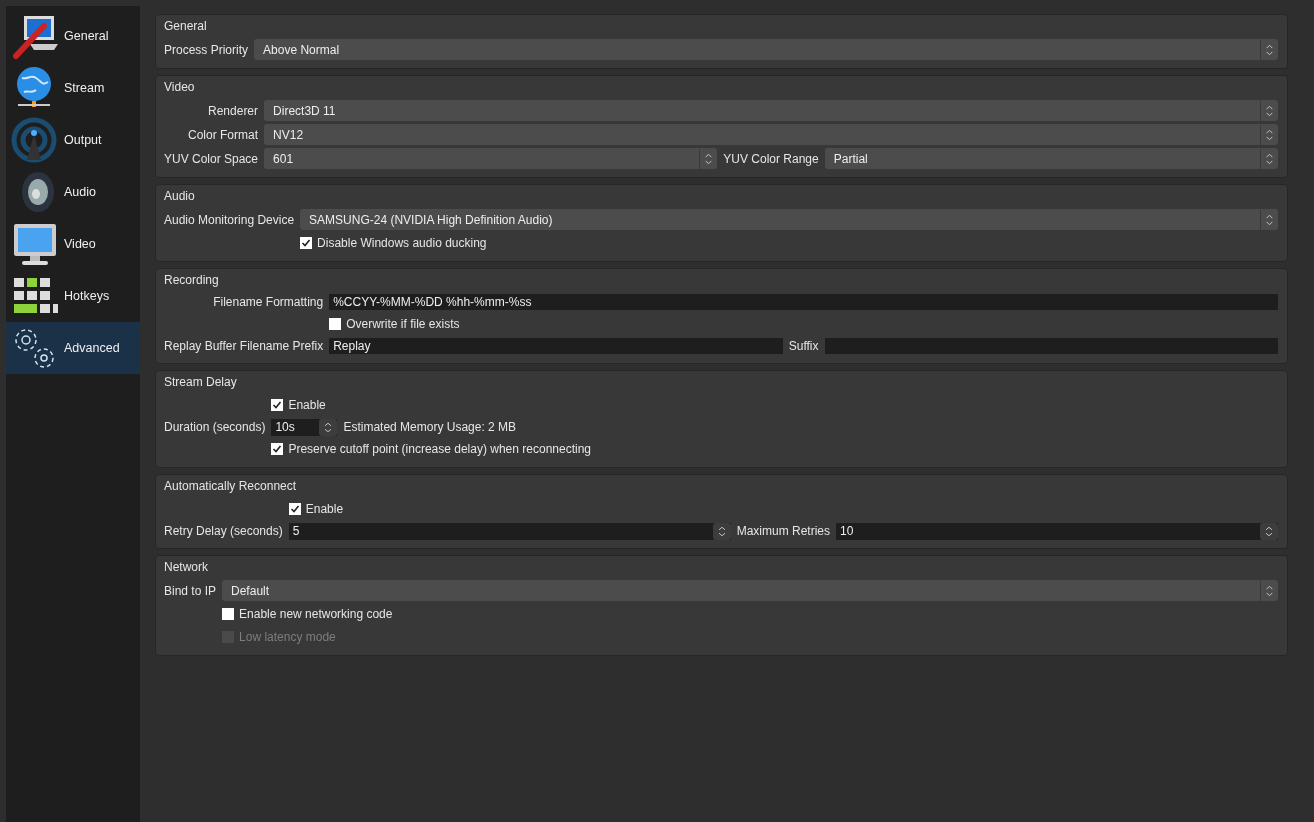 The width and height of the screenshot is (1314, 822). Describe the element at coordinates (200, 382) in the screenshot. I see `group-title: Stream Delay` at that location.